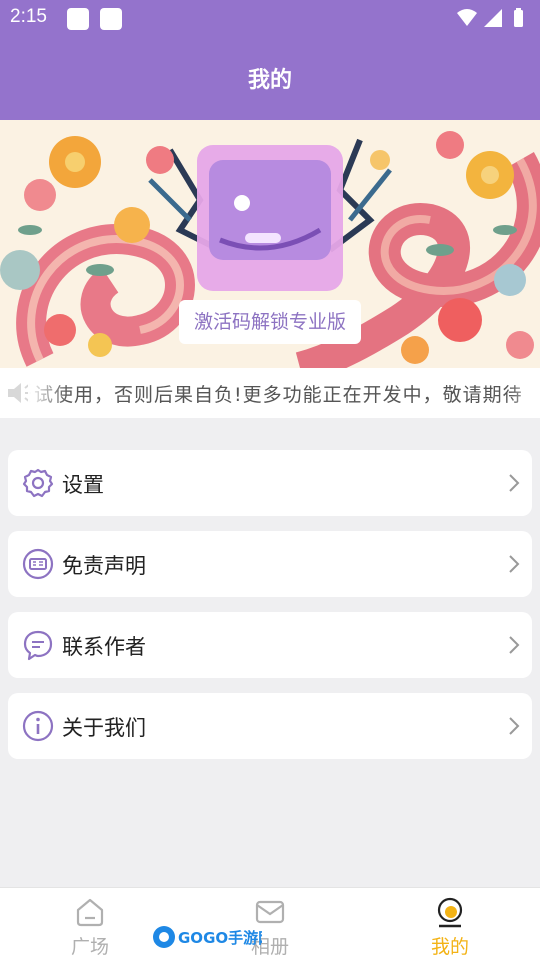 Image resolution: width=540 pixels, height=960 pixels. I want to click on status-time: 2:15, so click(28, 16).